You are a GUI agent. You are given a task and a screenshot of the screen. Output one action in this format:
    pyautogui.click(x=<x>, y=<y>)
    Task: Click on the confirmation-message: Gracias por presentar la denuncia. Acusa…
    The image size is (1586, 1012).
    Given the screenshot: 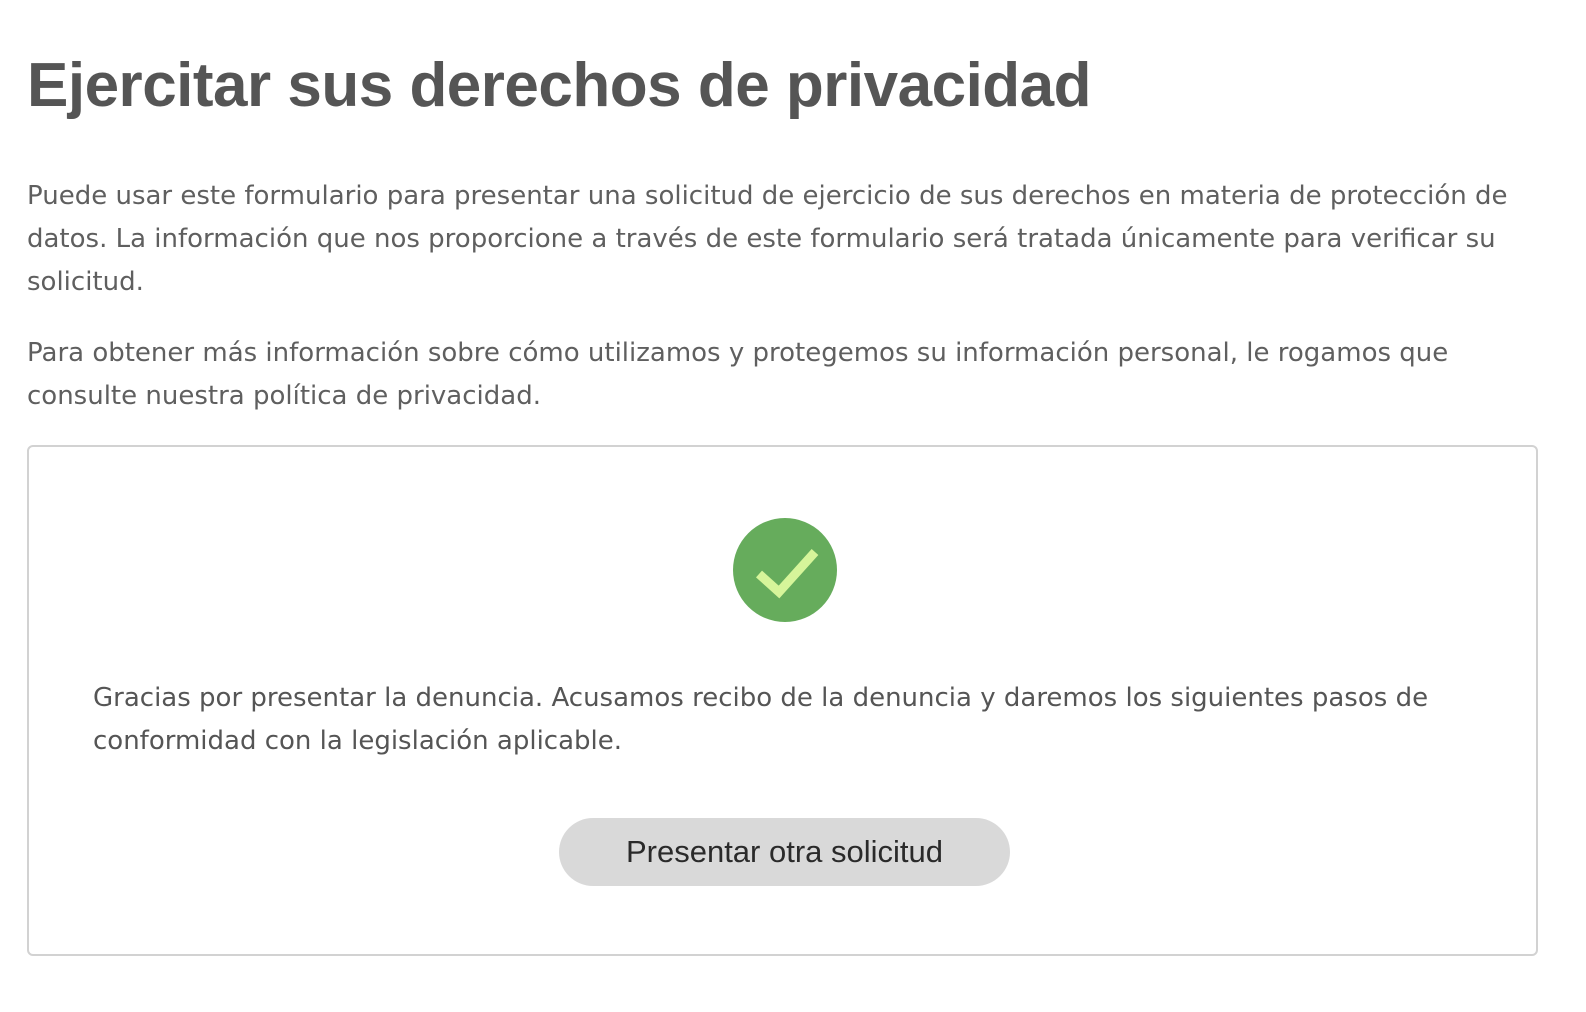 What is the action you would take?
    pyautogui.click(x=761, y=719)
    